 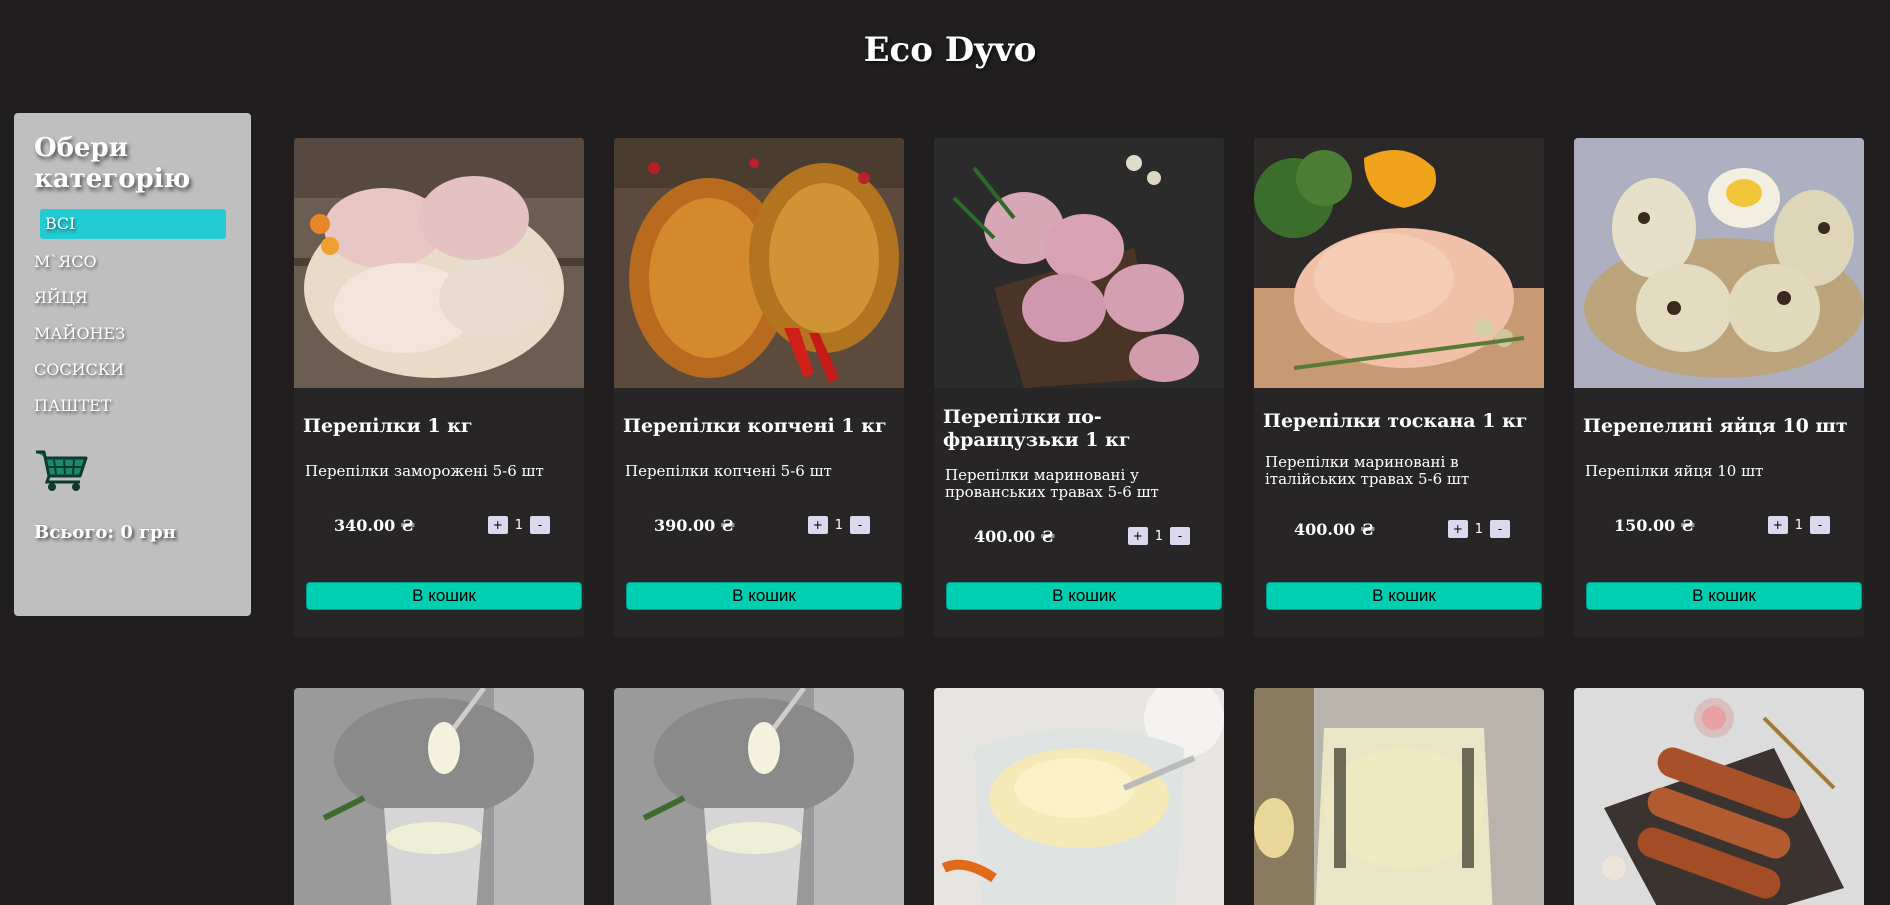 What do you see at coordinates (61, 469) in the screenshot?
I see `shopping-cart-icon` at bounding box center [61, 469].